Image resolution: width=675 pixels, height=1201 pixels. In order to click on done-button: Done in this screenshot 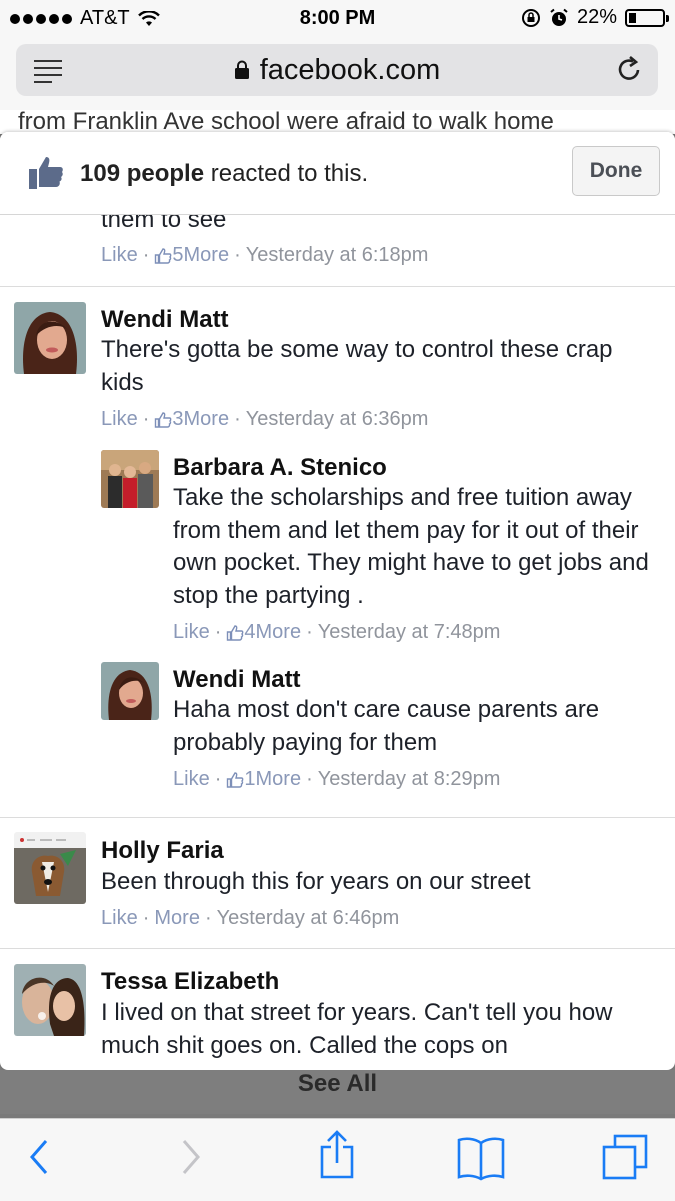, I will do `click(616, 171)`.